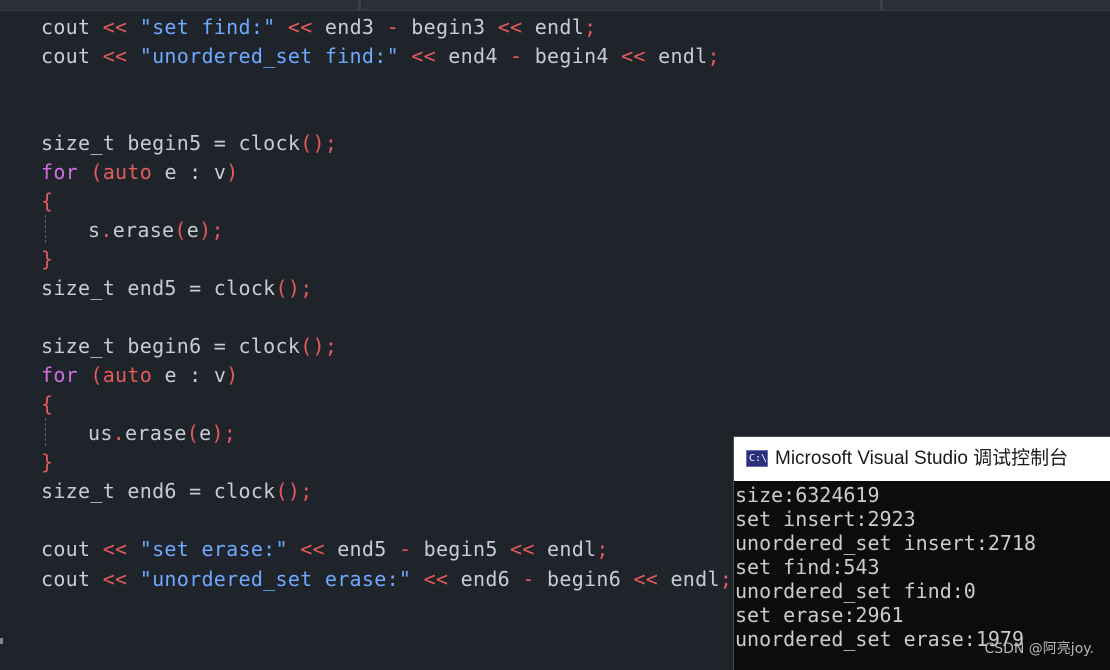 This screenshot has width=1110, height=670. I want to click on code-line: us.erase(e);, so click(162, 433).